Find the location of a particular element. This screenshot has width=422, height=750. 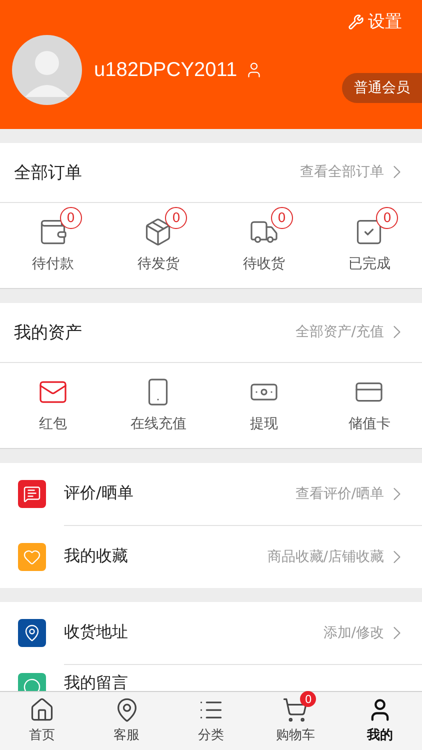

asset-button: 储值卡 is located at coordinates (369, 405).